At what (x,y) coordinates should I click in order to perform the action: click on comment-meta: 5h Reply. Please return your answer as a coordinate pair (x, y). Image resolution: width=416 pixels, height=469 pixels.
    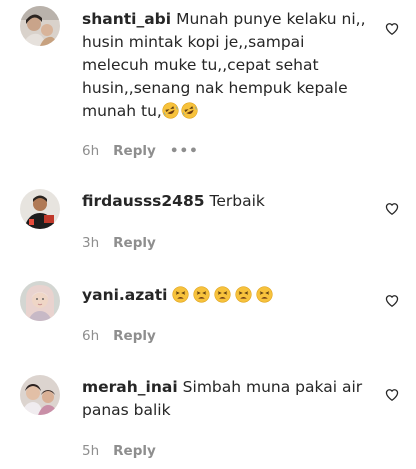
    Looking at the image, I should click on (119, 451).